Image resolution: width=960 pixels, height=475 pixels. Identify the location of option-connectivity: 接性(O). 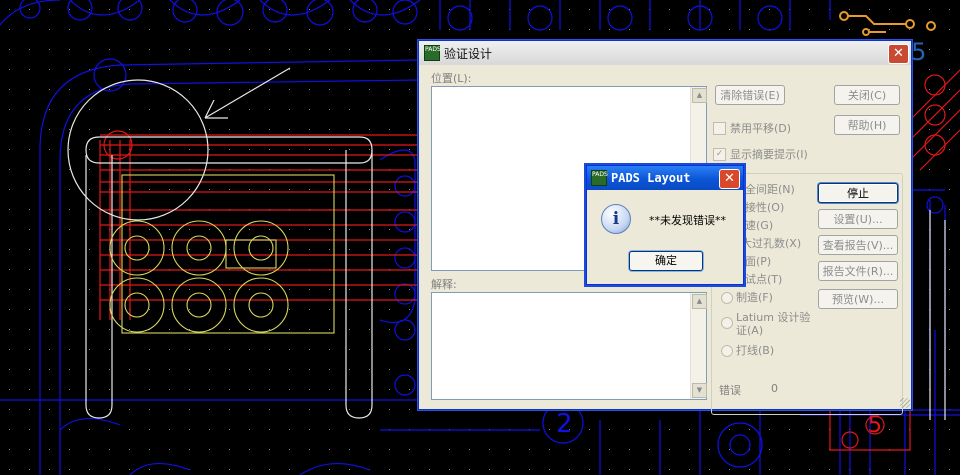
(764, 207).